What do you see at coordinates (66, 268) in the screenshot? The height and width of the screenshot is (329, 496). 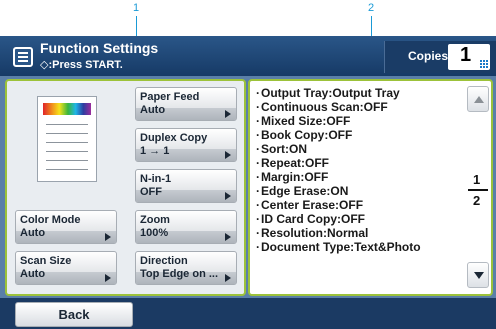 I see `scan-size-button: Scan Size Auto` at bounding box center [66, 268].